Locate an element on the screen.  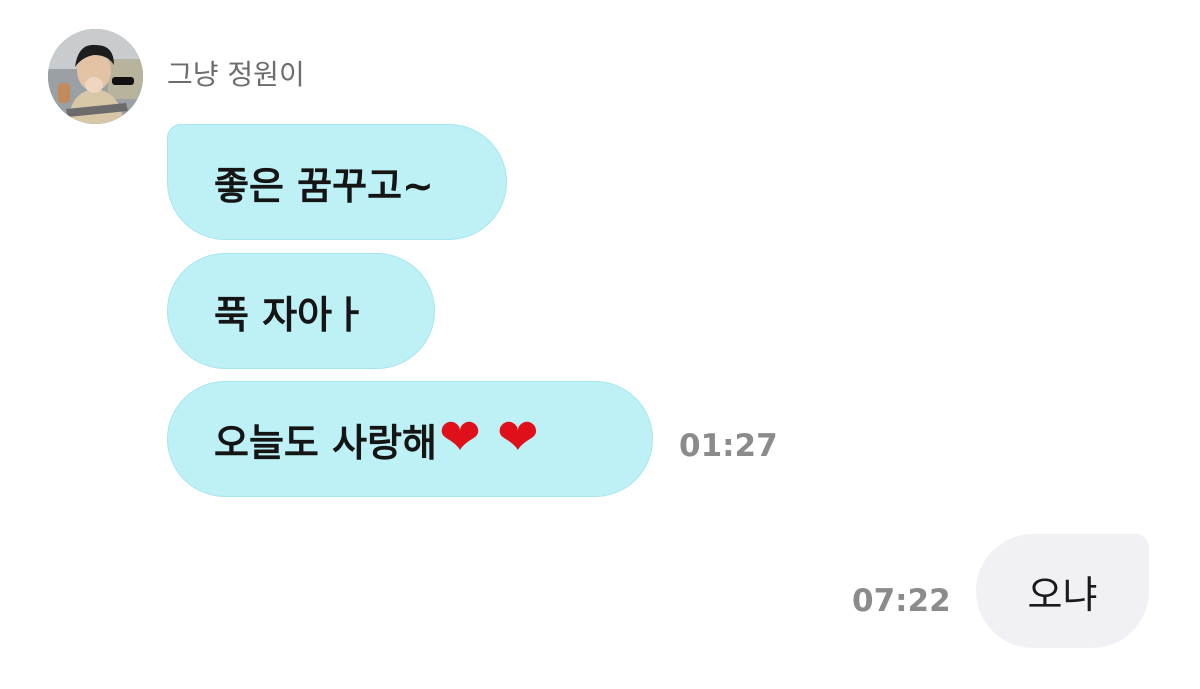
message-text: 오늘도 사랑해 is located at coordinates (325, 442).